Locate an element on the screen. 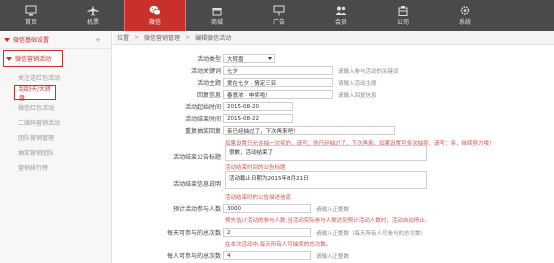 The height and width of the screenshot is (263, 554). theme-input: 爱在七夕 · 情定三亚 is located at coordinates (278, 82).